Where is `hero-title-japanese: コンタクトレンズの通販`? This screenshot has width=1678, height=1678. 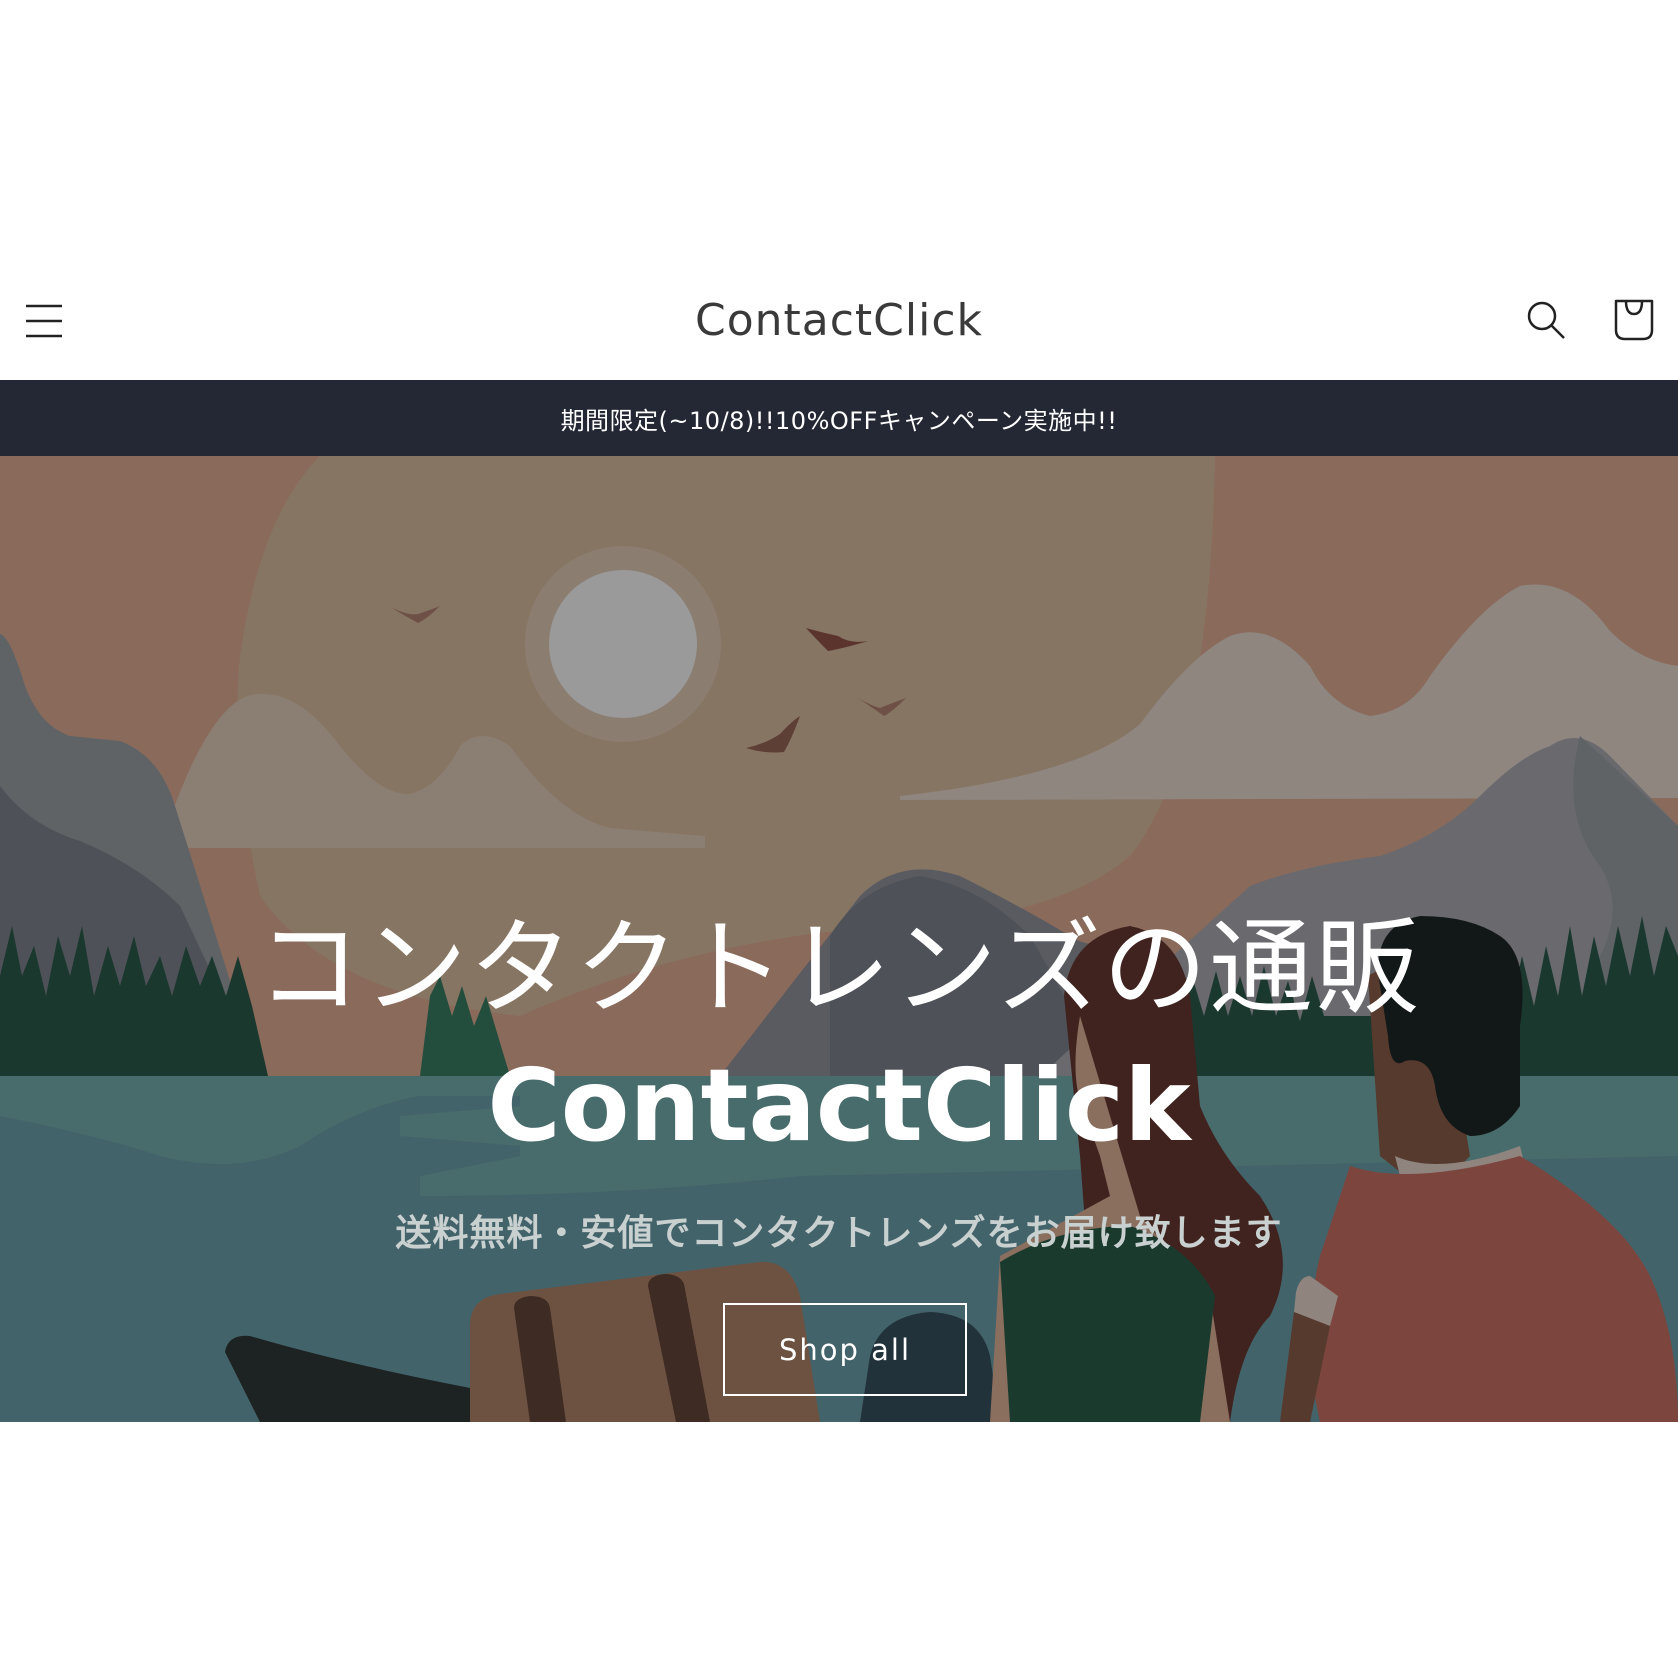 hero-title-japanese: コンタクトレンズの通販 is located at coordinates (839, 968).